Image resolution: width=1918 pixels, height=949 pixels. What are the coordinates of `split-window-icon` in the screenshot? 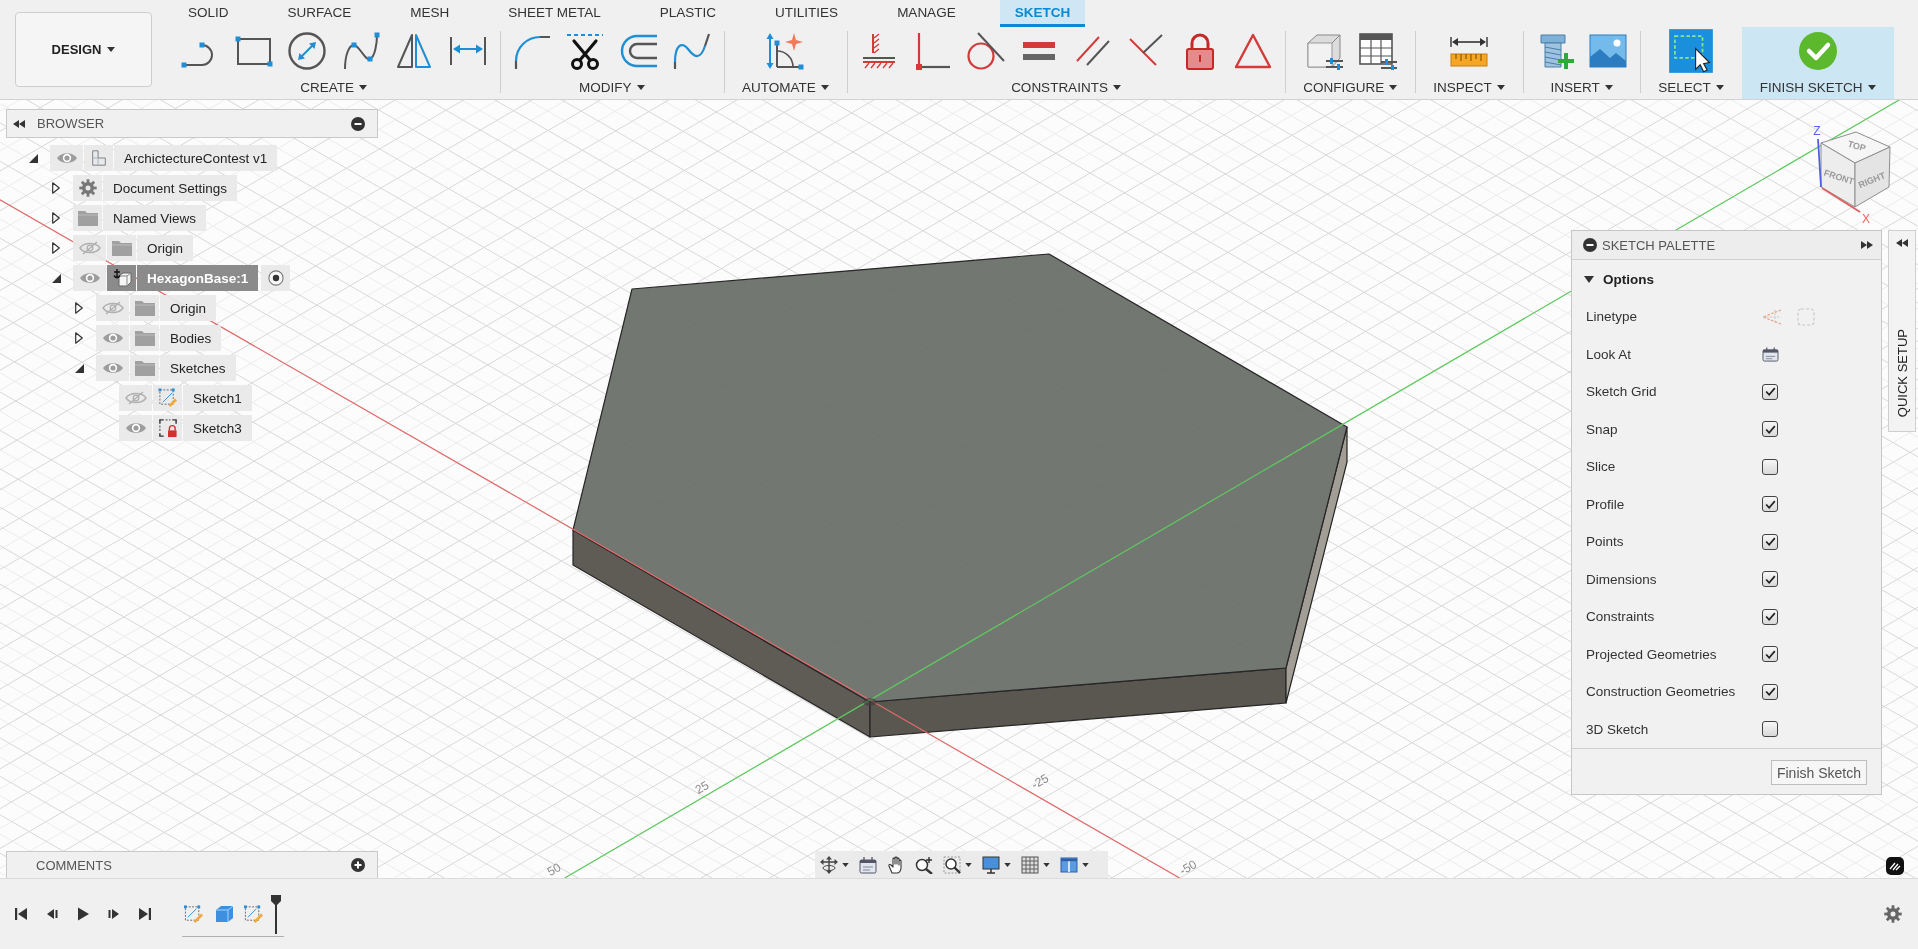 It's located at (1069, 864).